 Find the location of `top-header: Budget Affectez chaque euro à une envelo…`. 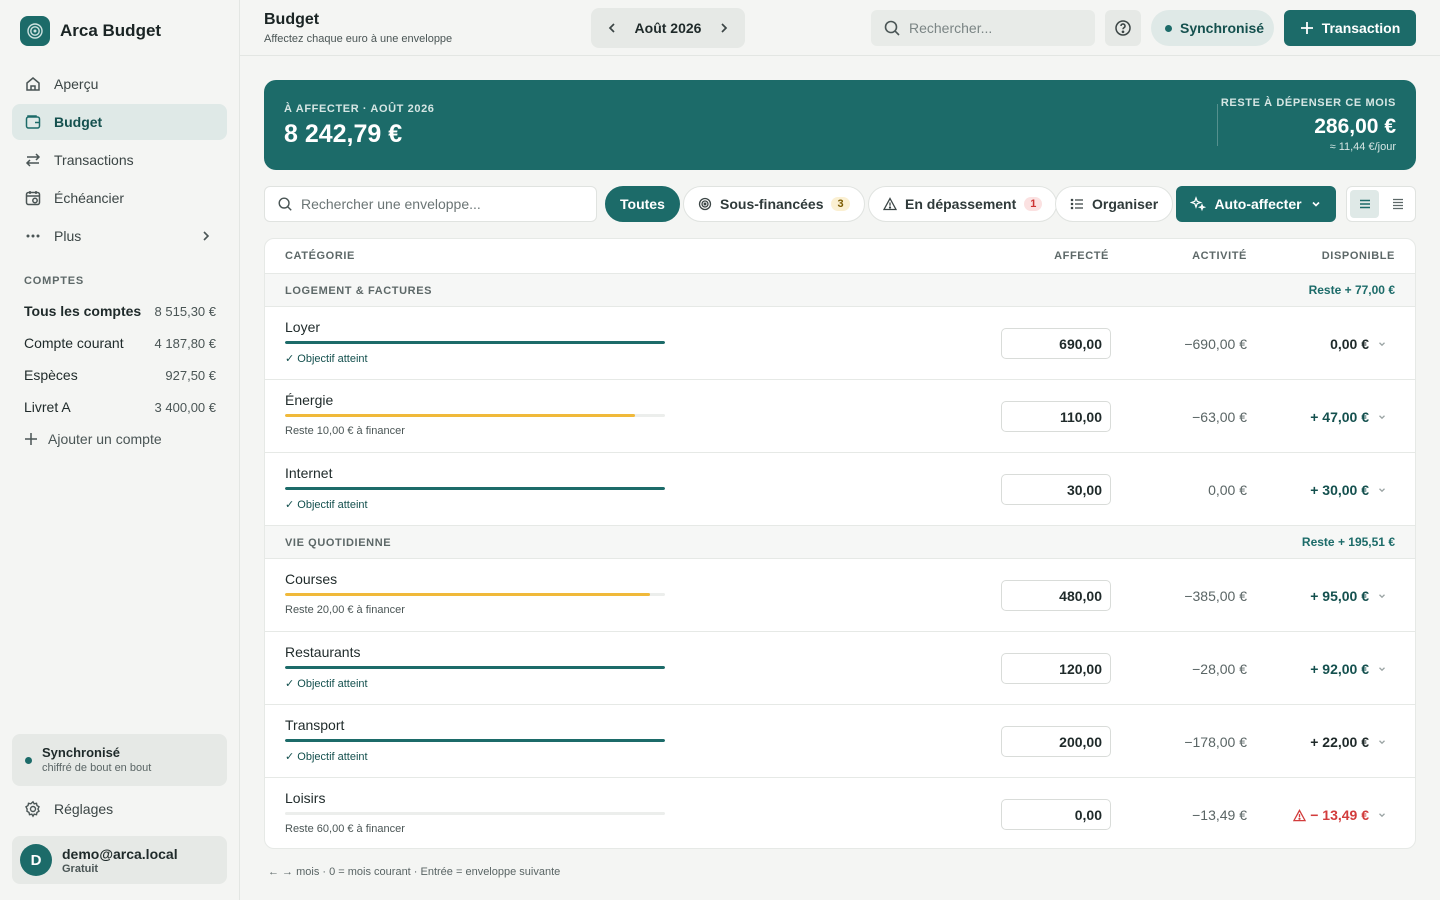

top-header: Budget Affectez chaque euro à une envelo… is located at coordinates (840, 28).